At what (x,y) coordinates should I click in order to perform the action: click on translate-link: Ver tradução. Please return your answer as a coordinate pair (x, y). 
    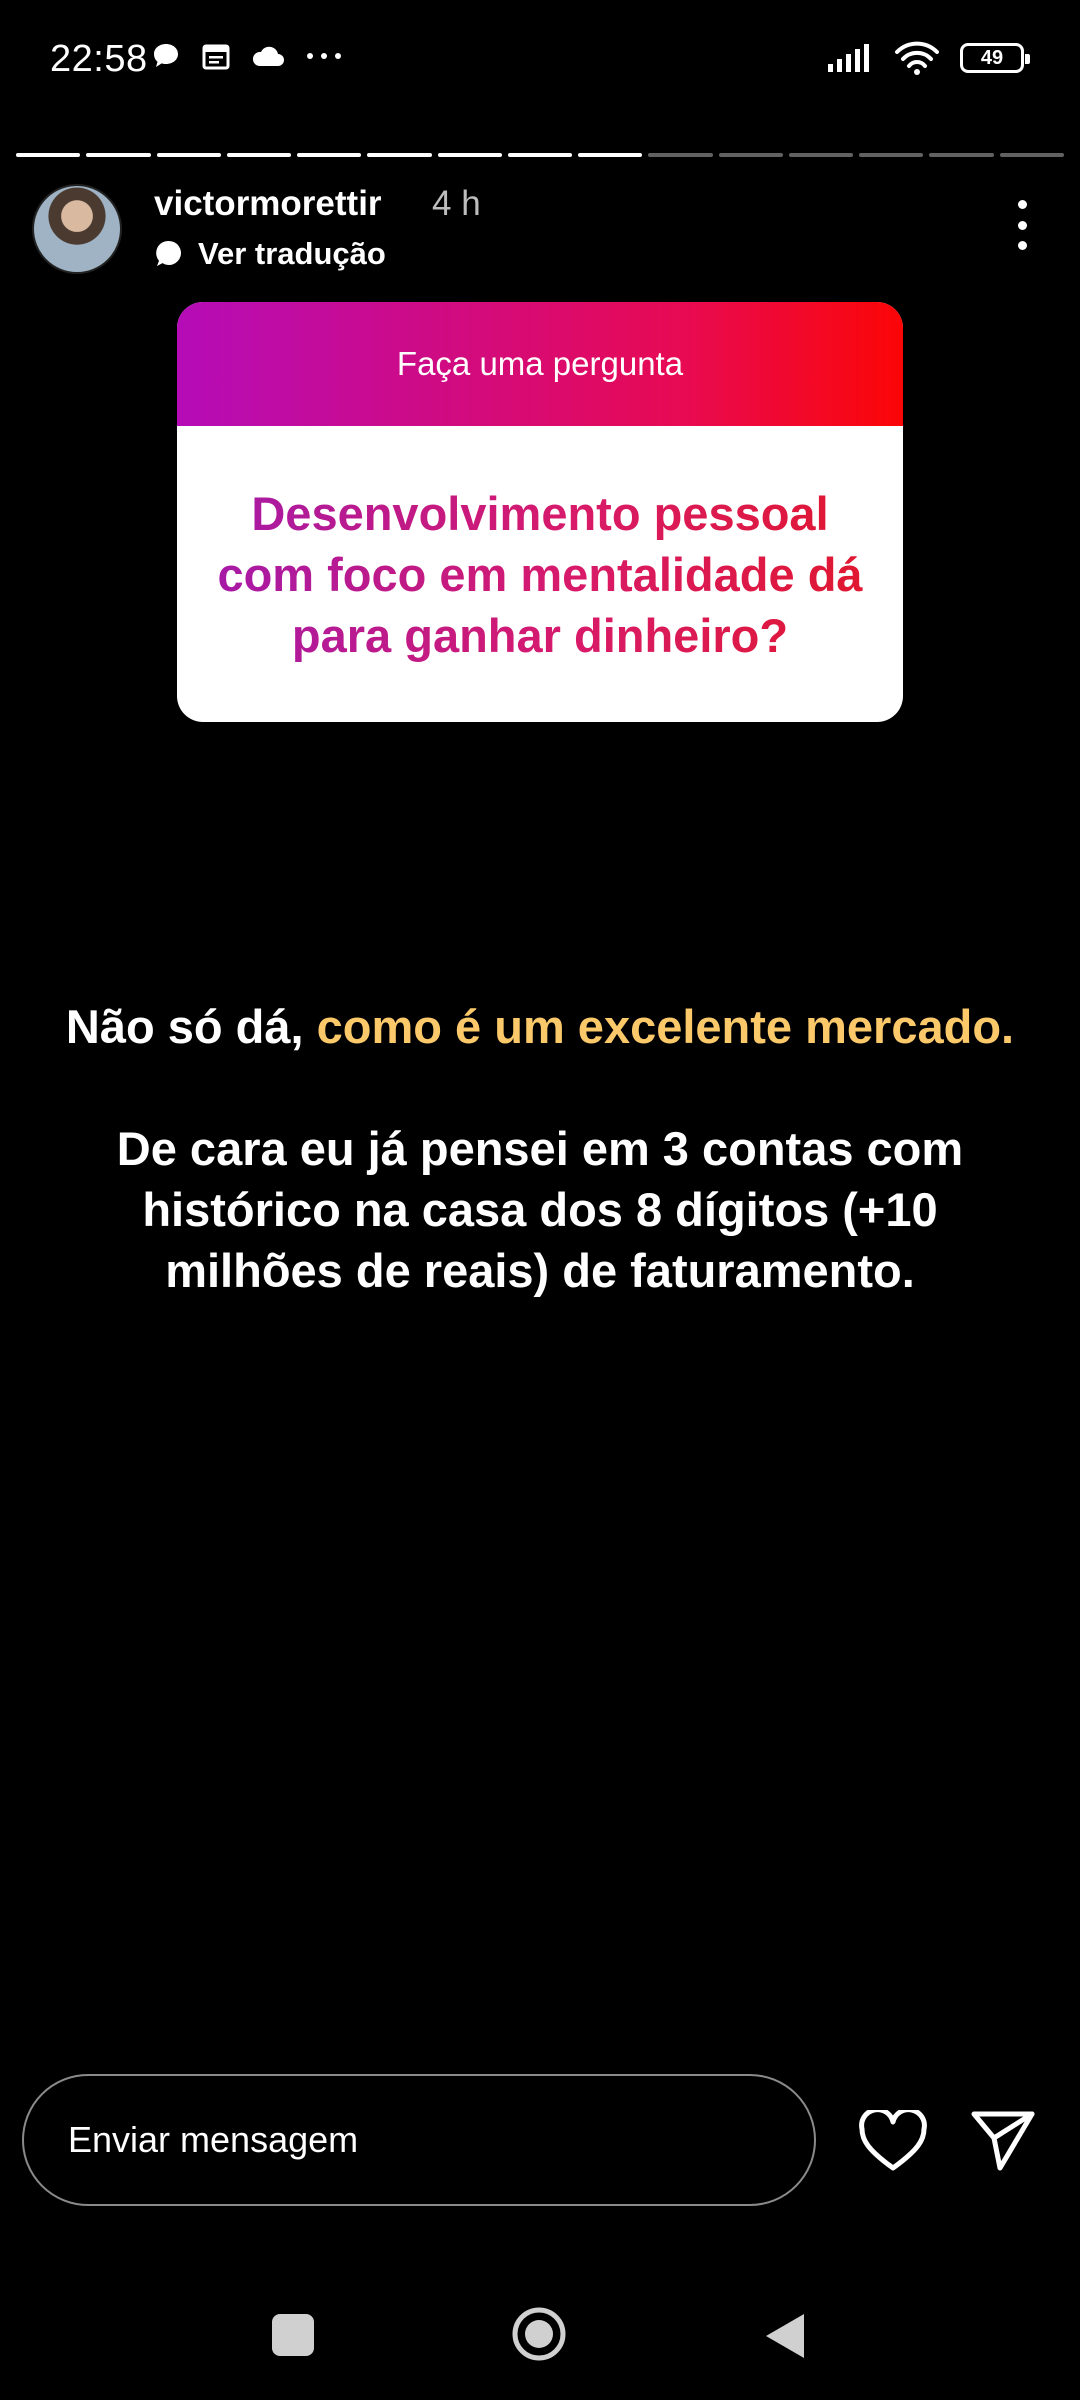
    Looking at the image, I should click on (270, 254).